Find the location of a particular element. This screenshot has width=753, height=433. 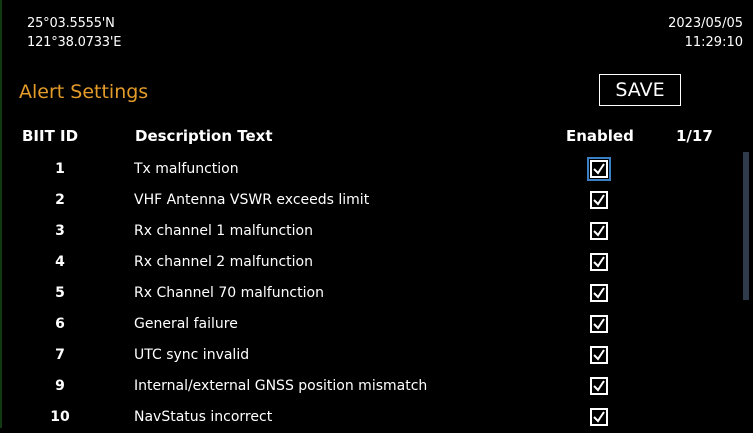

alert-id: 3 is located at coordinates (60, 231).